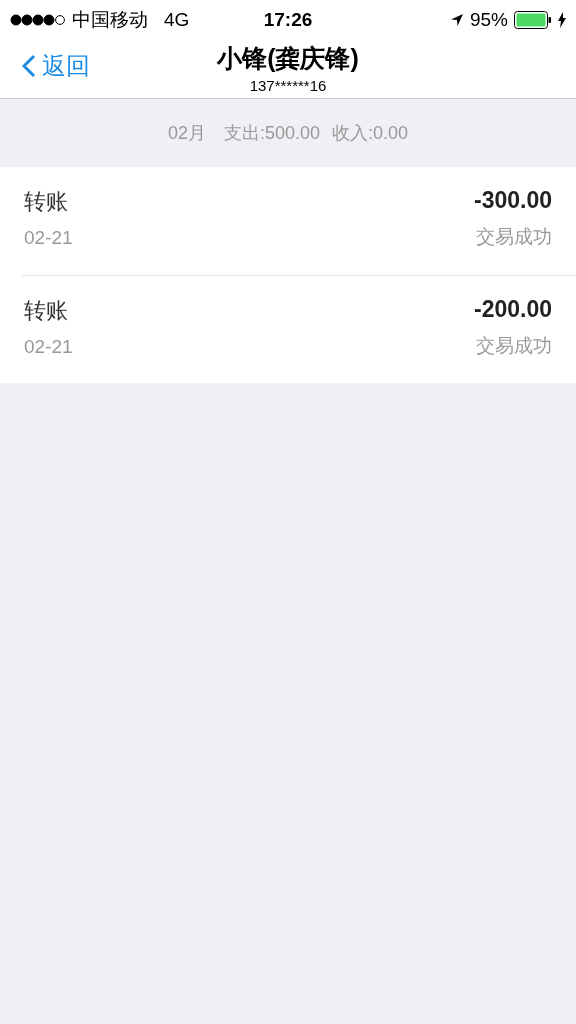 The width and height of the screenshot is (576, 1024). What do you see at coordinates (56, 66) in the screenshot?
I see `back-button: 返回` at bounding box center [56, 66].